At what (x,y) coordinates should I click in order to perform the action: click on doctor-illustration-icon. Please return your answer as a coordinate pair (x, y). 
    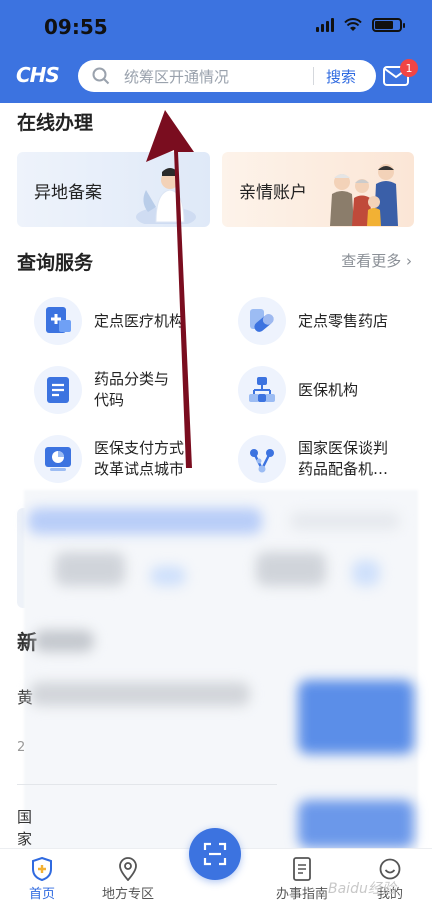
    Looking at the image, I should click on (166, 196).